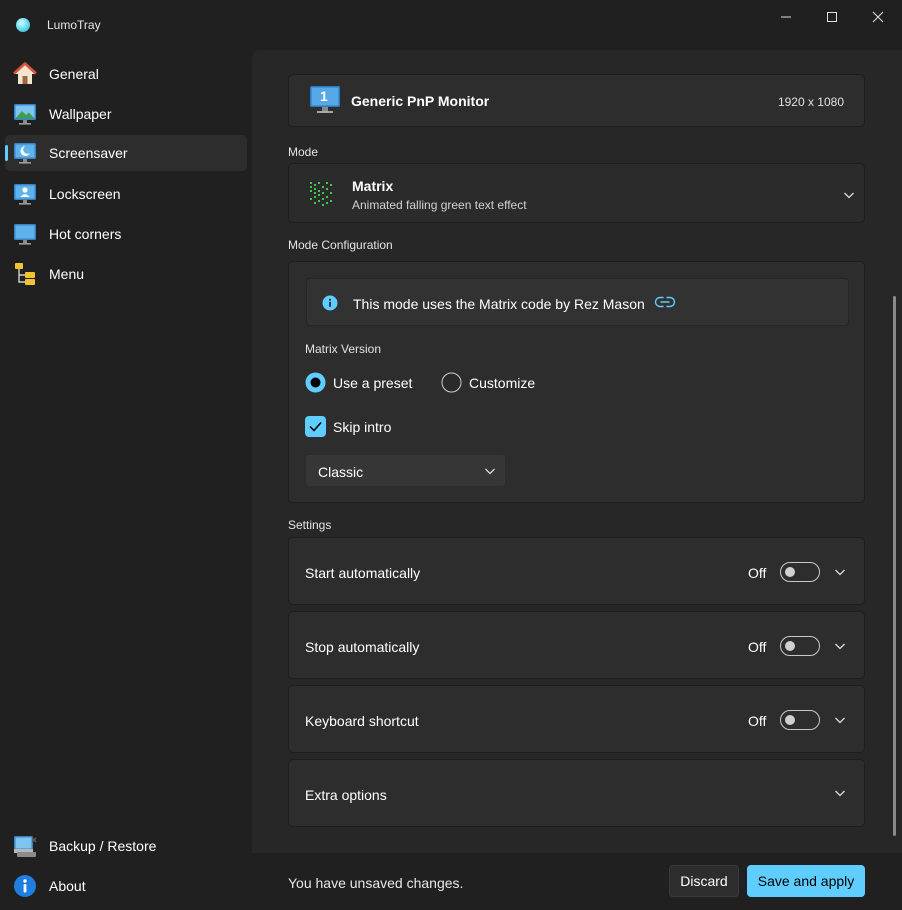 Image resolution: width=902 pixels, height=910 pixels. I want to click on radio-unchecked-icon, so click(451, 382).